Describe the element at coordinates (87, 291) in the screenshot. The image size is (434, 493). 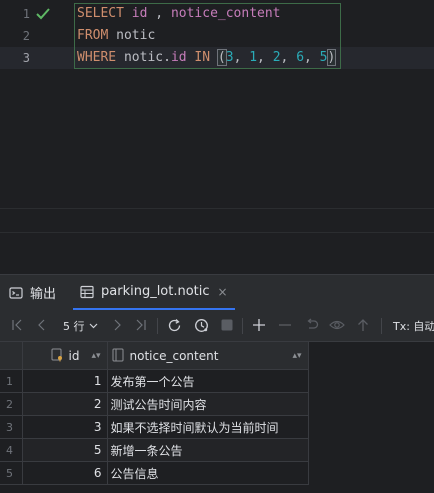
I see `table-icon` at that location.